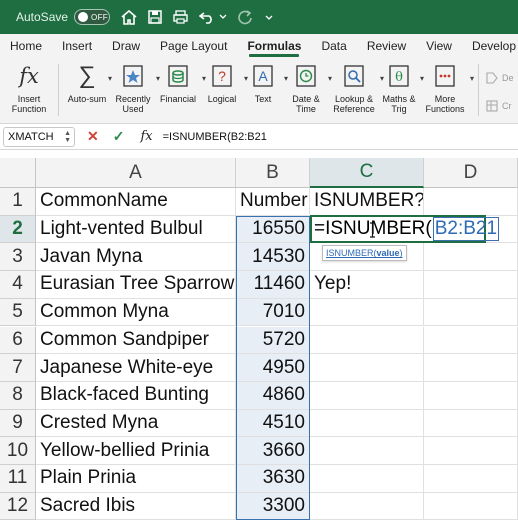 Image resolution: width=518 pixels, height=520 pixels. What do you see at coordinates (245, 17) in the screenshot?
I see `redo-icon` at bounding box center [245, 17].